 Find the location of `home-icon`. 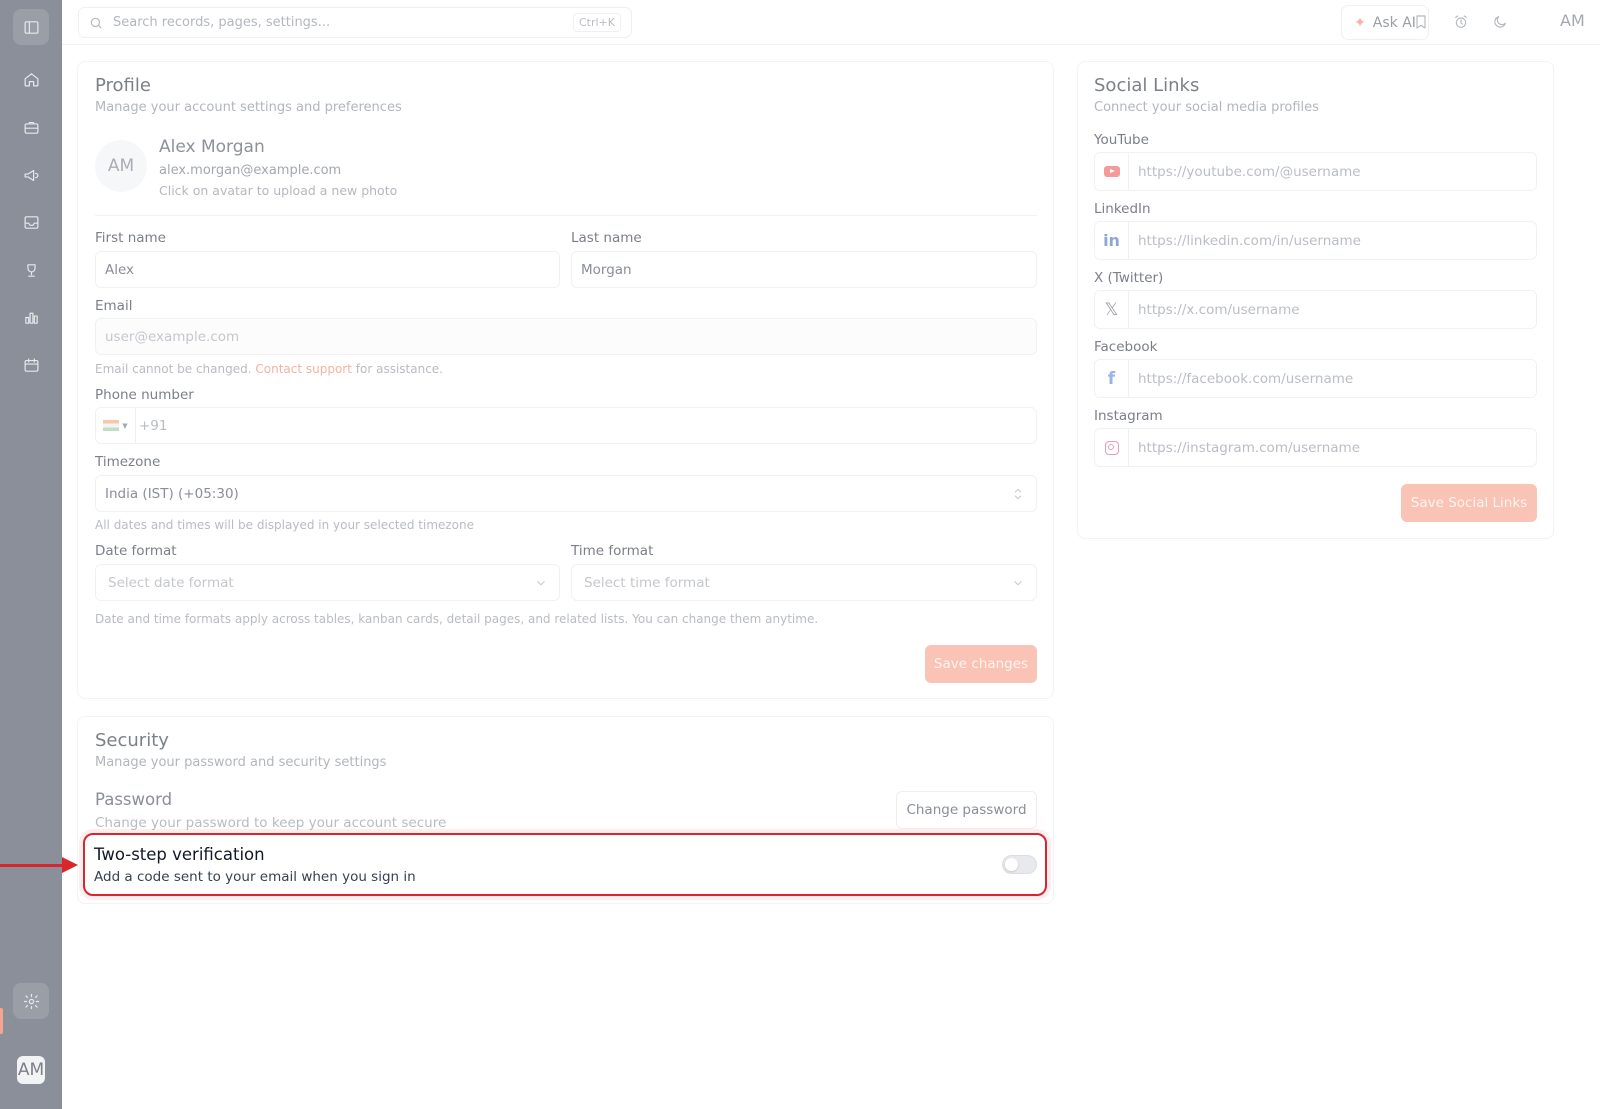

home-icon is located at coordinates (31, 79).